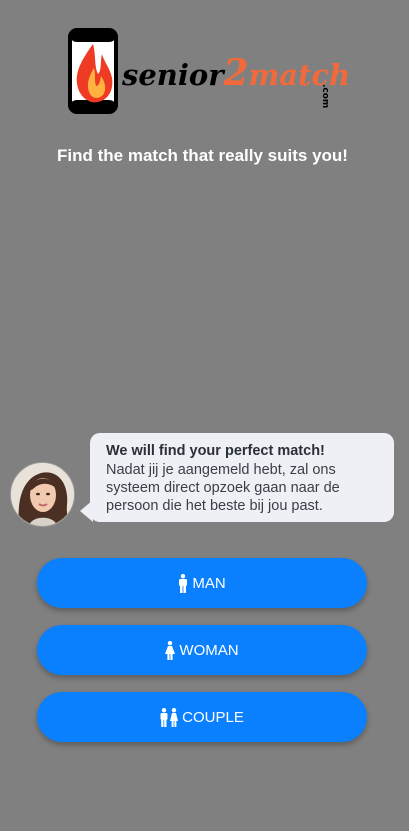 This screenshot has width=409, height=831. Describe the element at coordinates (215, 451) in the screenshot. I see `chat-title: We will find your perfect match!` at that location.